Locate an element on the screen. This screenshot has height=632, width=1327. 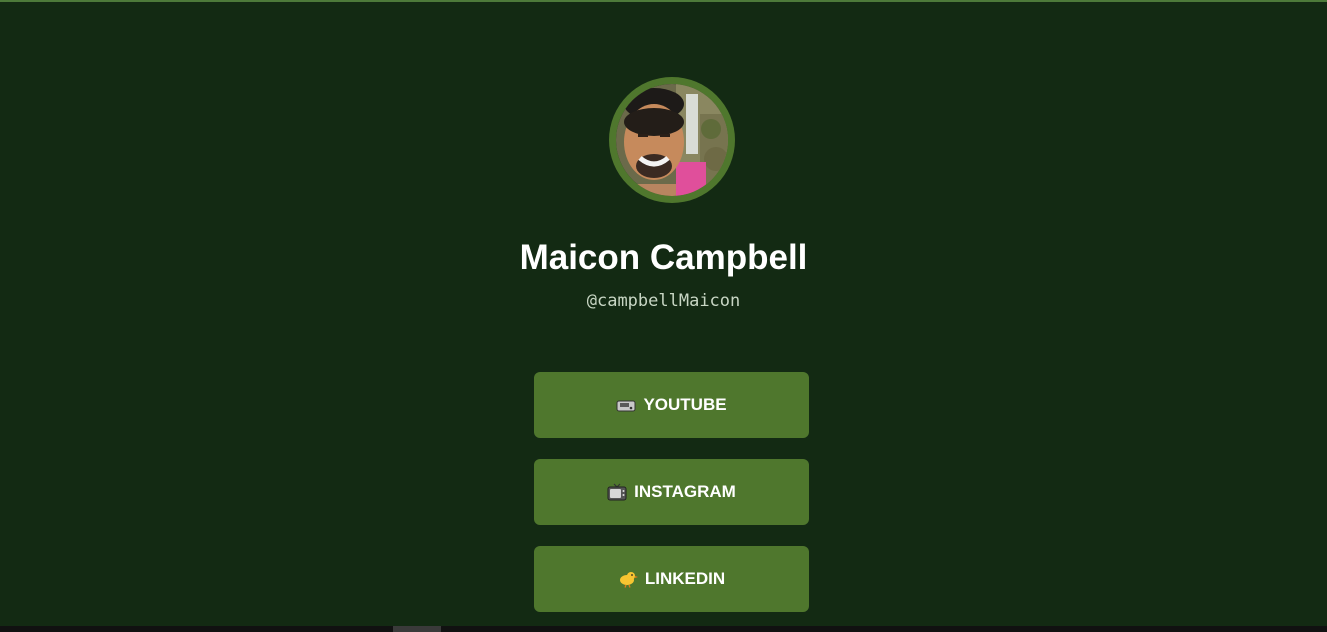
instagram-link-button: INSTAGRAM is located at coordinates (671, 492).